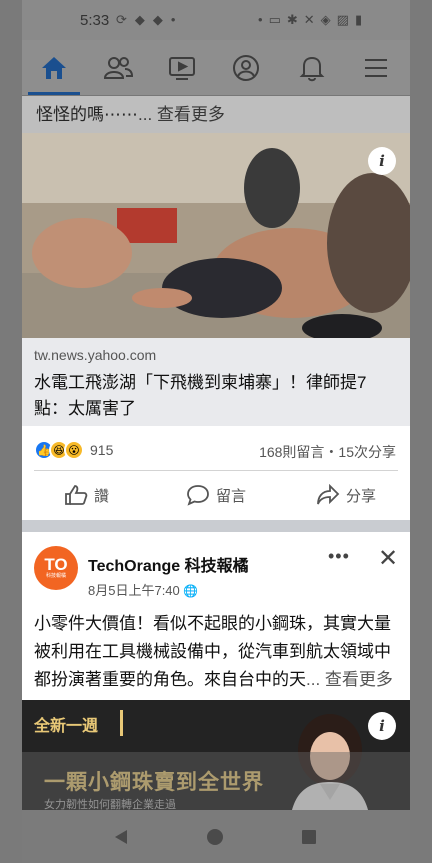 The height and width of the screenshot is (863, 432). What do you see at coordinates (54, 93) in the screenshot?
I see `nav-active-indicator` at bounding box center [54, 93].